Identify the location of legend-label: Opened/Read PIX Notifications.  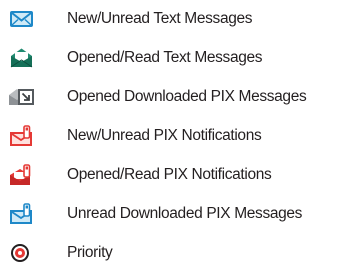
(169, 174).